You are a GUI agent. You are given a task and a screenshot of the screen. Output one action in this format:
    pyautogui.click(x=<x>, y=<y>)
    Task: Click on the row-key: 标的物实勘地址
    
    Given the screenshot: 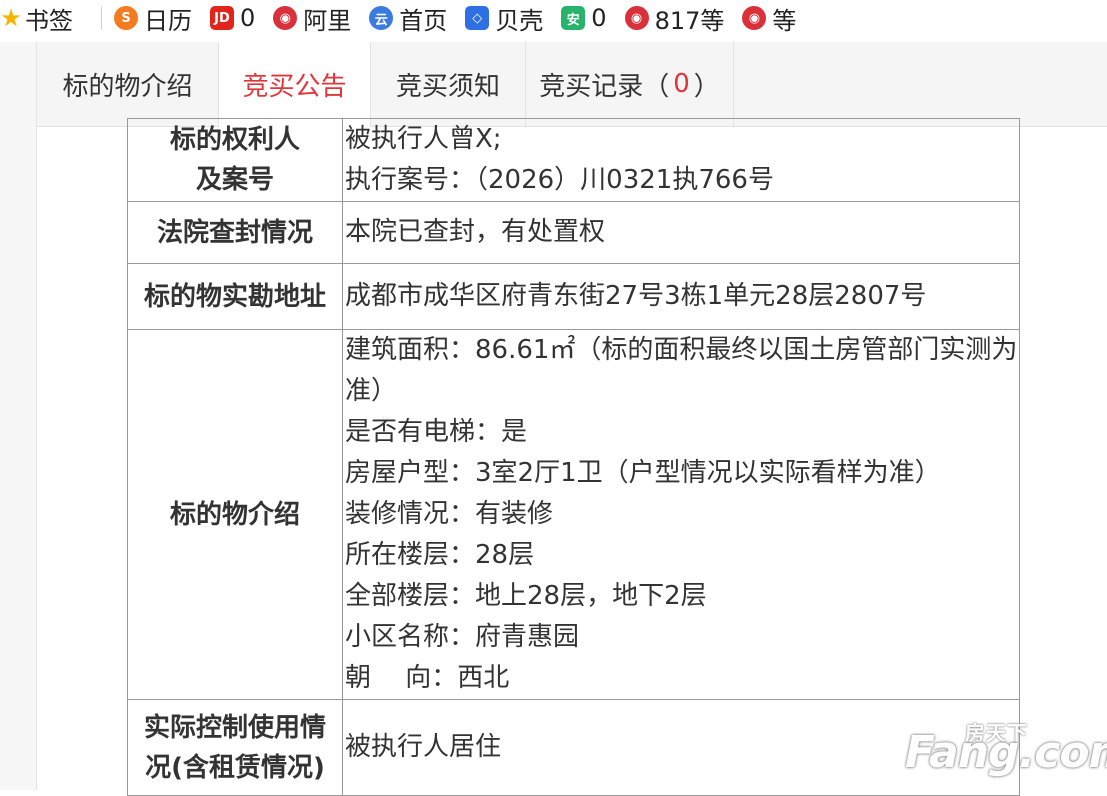 What is the action you would take?
    pyautogui.click(x=235, y=296)
    